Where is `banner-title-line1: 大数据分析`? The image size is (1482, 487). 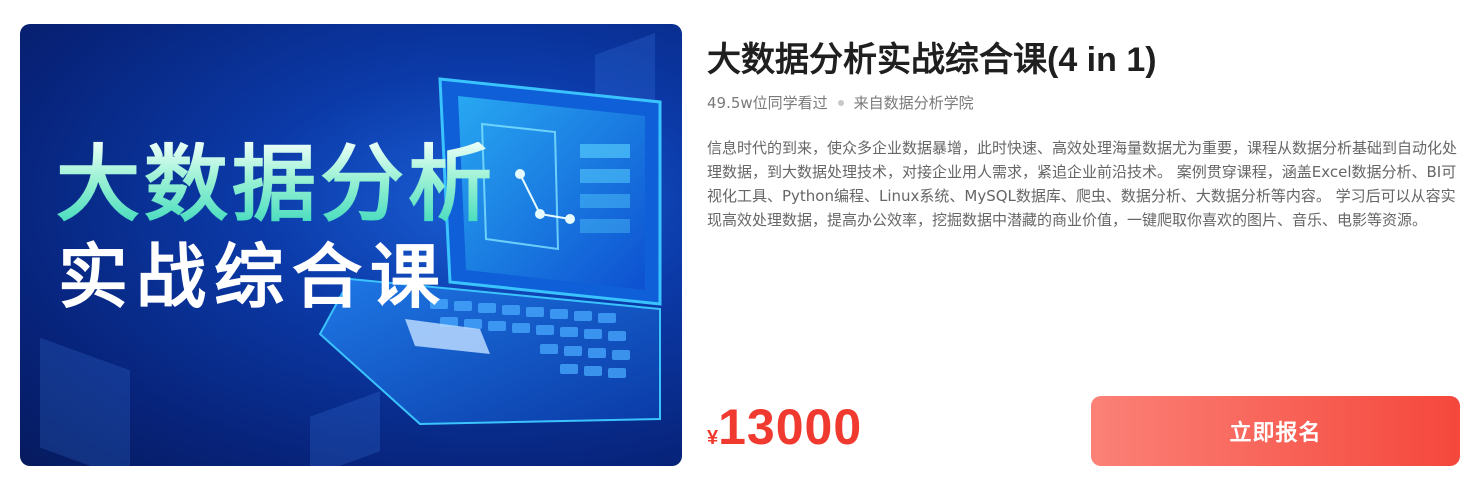 banner-title-line1: 大数据分析 is located at coordinates (276, 184).